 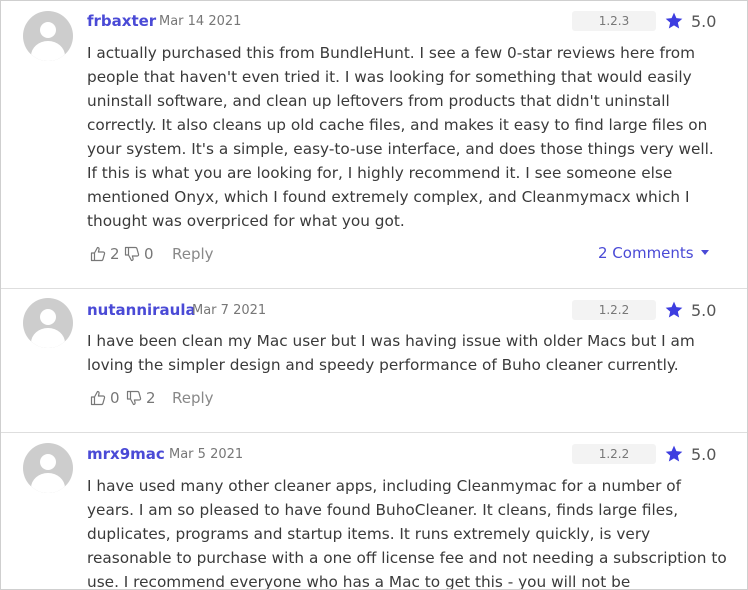 I want to click on dislike-count: 0, so click(x=149, y=254).